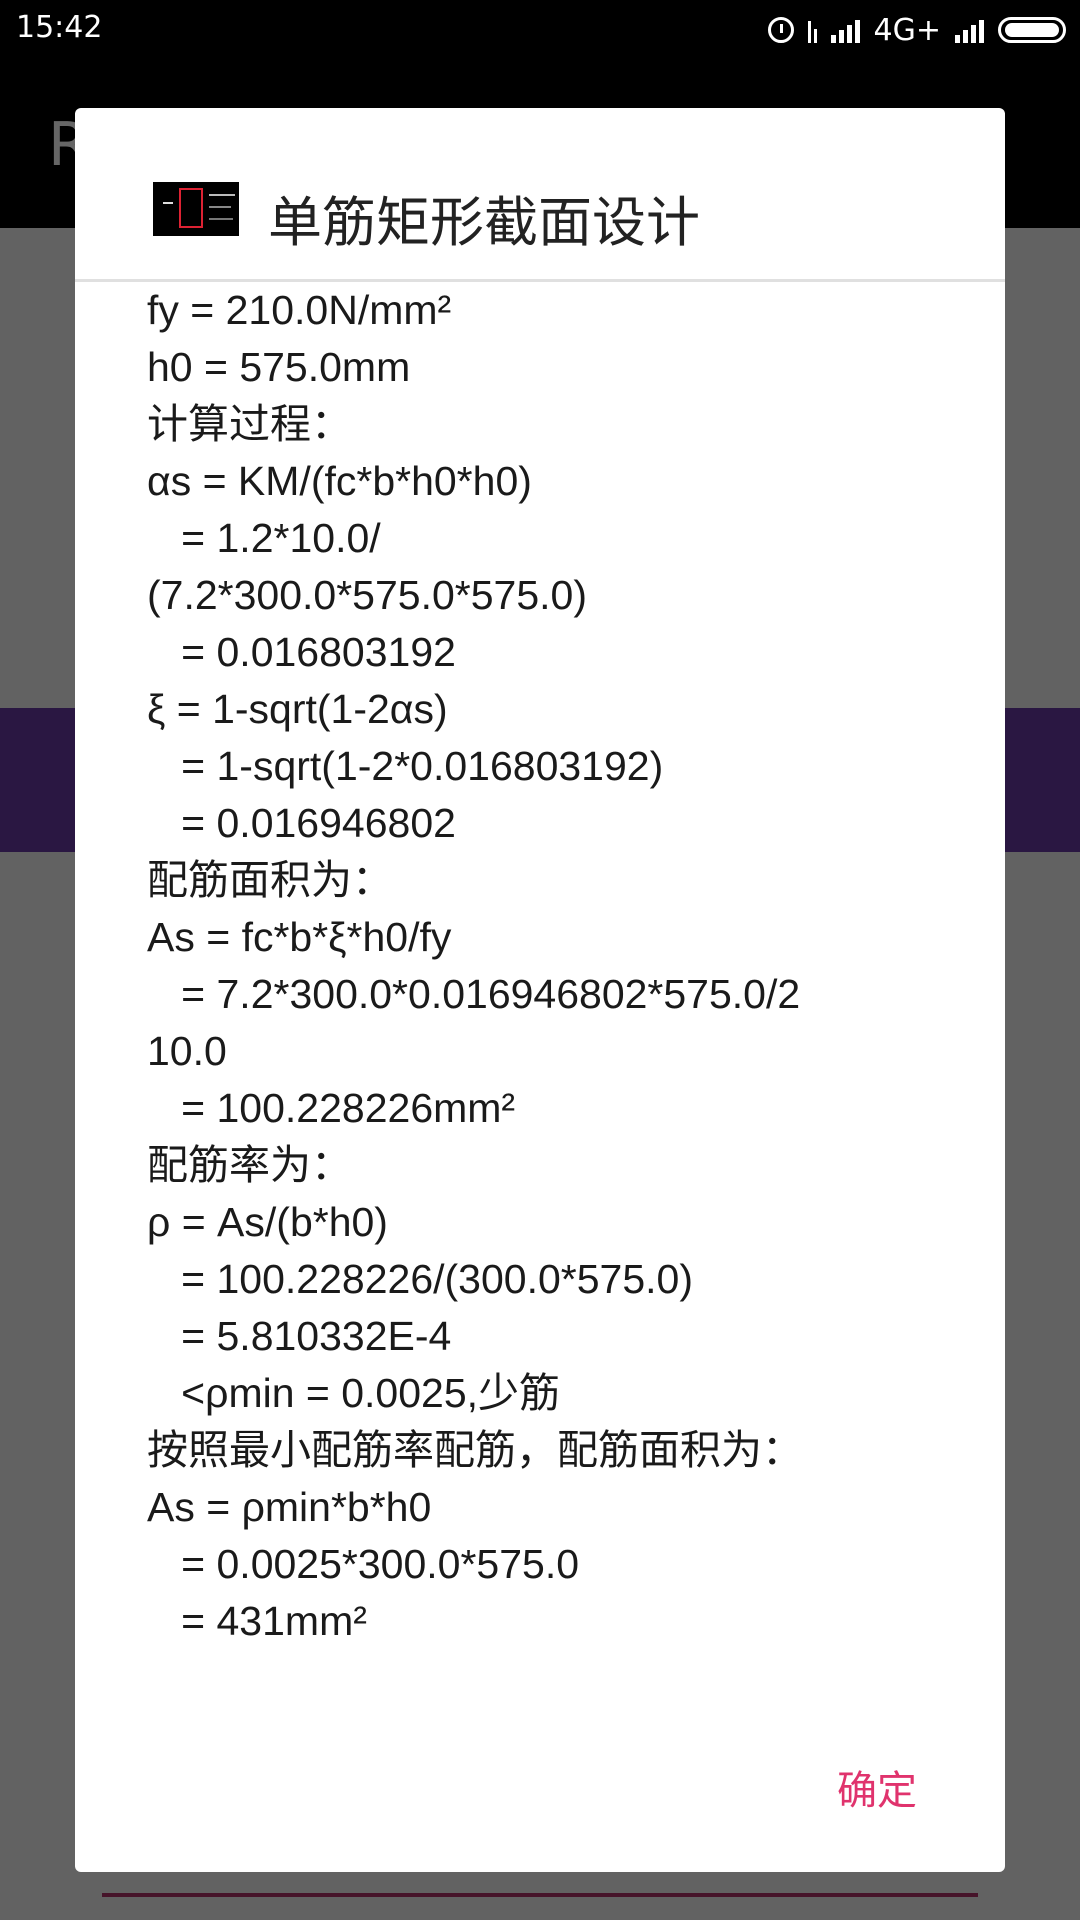  I want to click on app-thumbnail-icon, so click(196, 209).